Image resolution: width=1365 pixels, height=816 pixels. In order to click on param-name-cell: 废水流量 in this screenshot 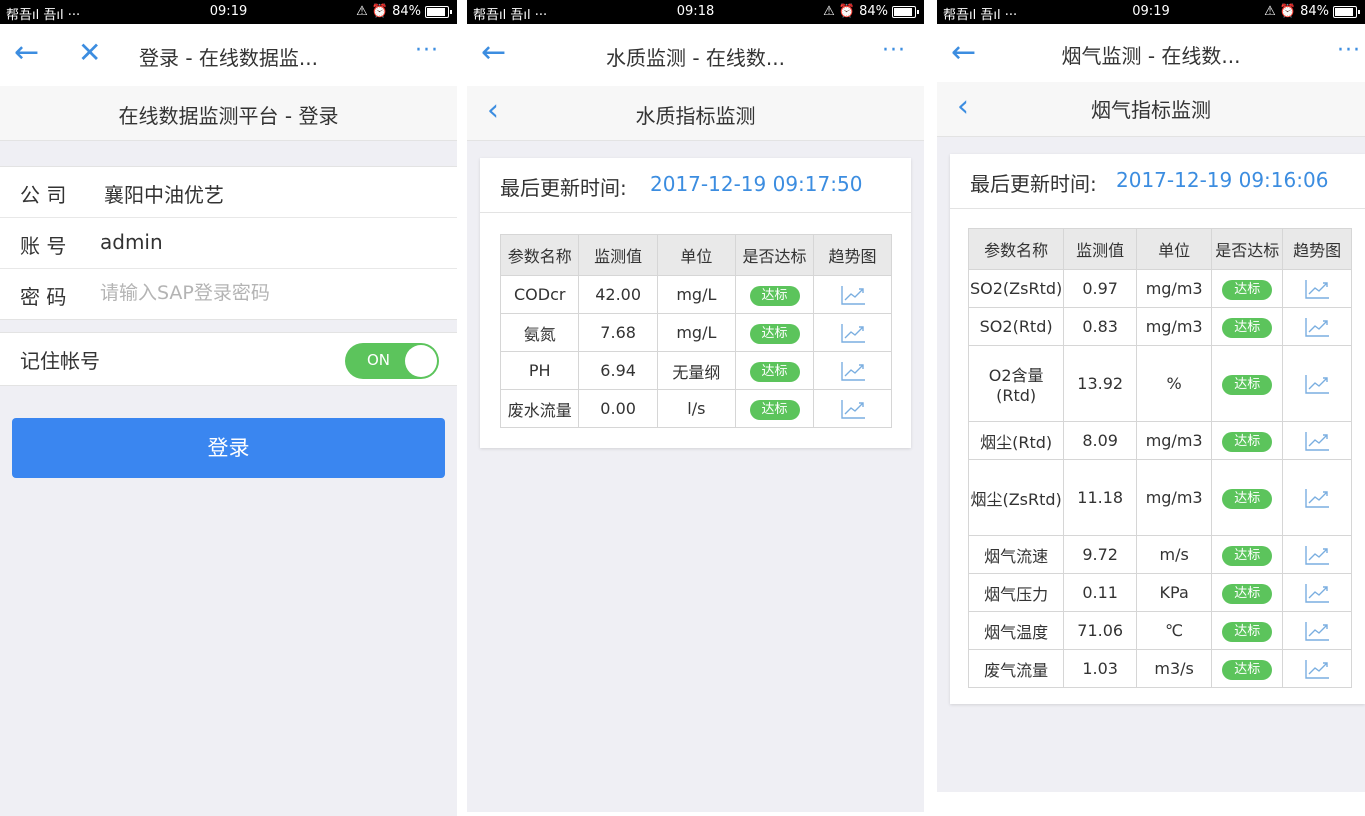, I will do `click(539, 408)`.